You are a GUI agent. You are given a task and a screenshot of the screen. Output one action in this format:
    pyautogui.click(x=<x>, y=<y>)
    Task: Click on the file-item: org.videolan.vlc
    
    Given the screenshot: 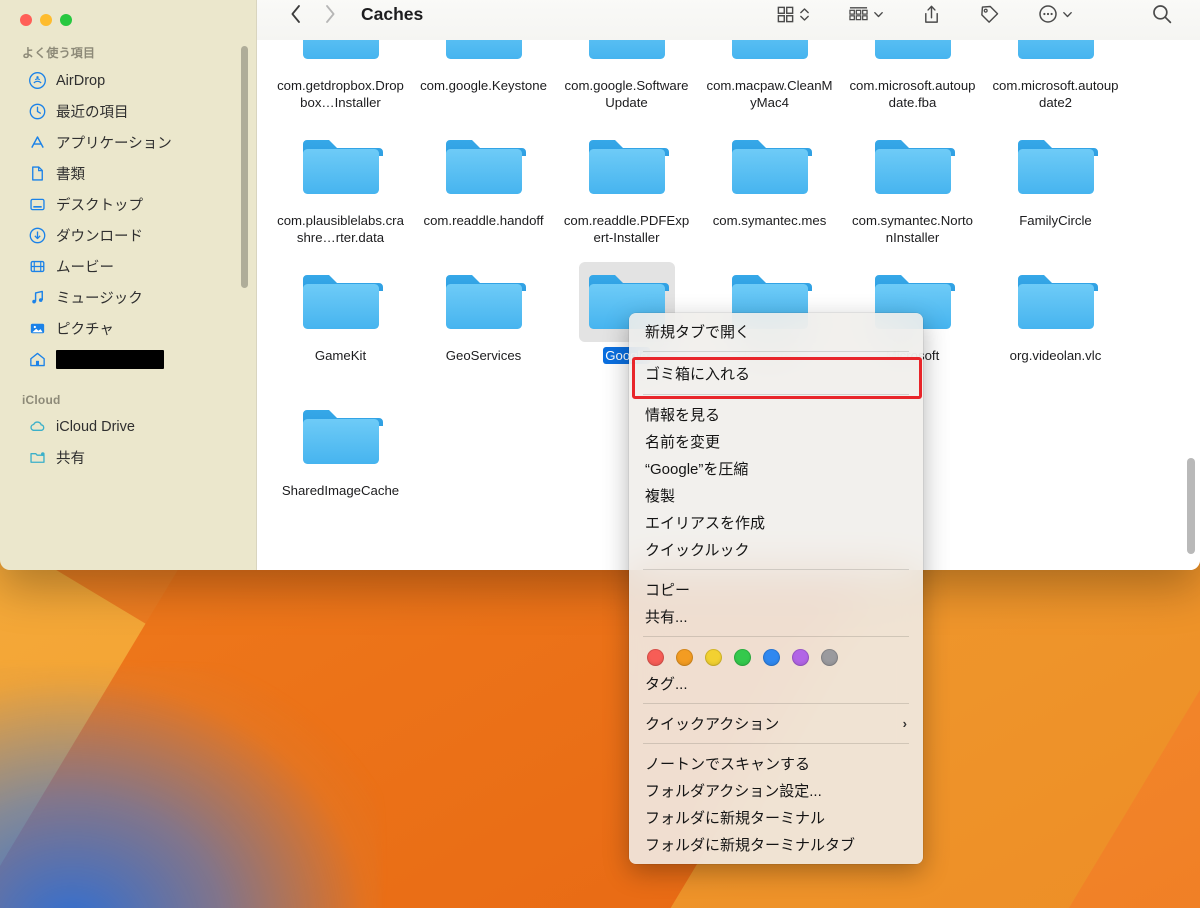 What is the action you would take?
    pyautogui.click(x=1055, y=323)
    